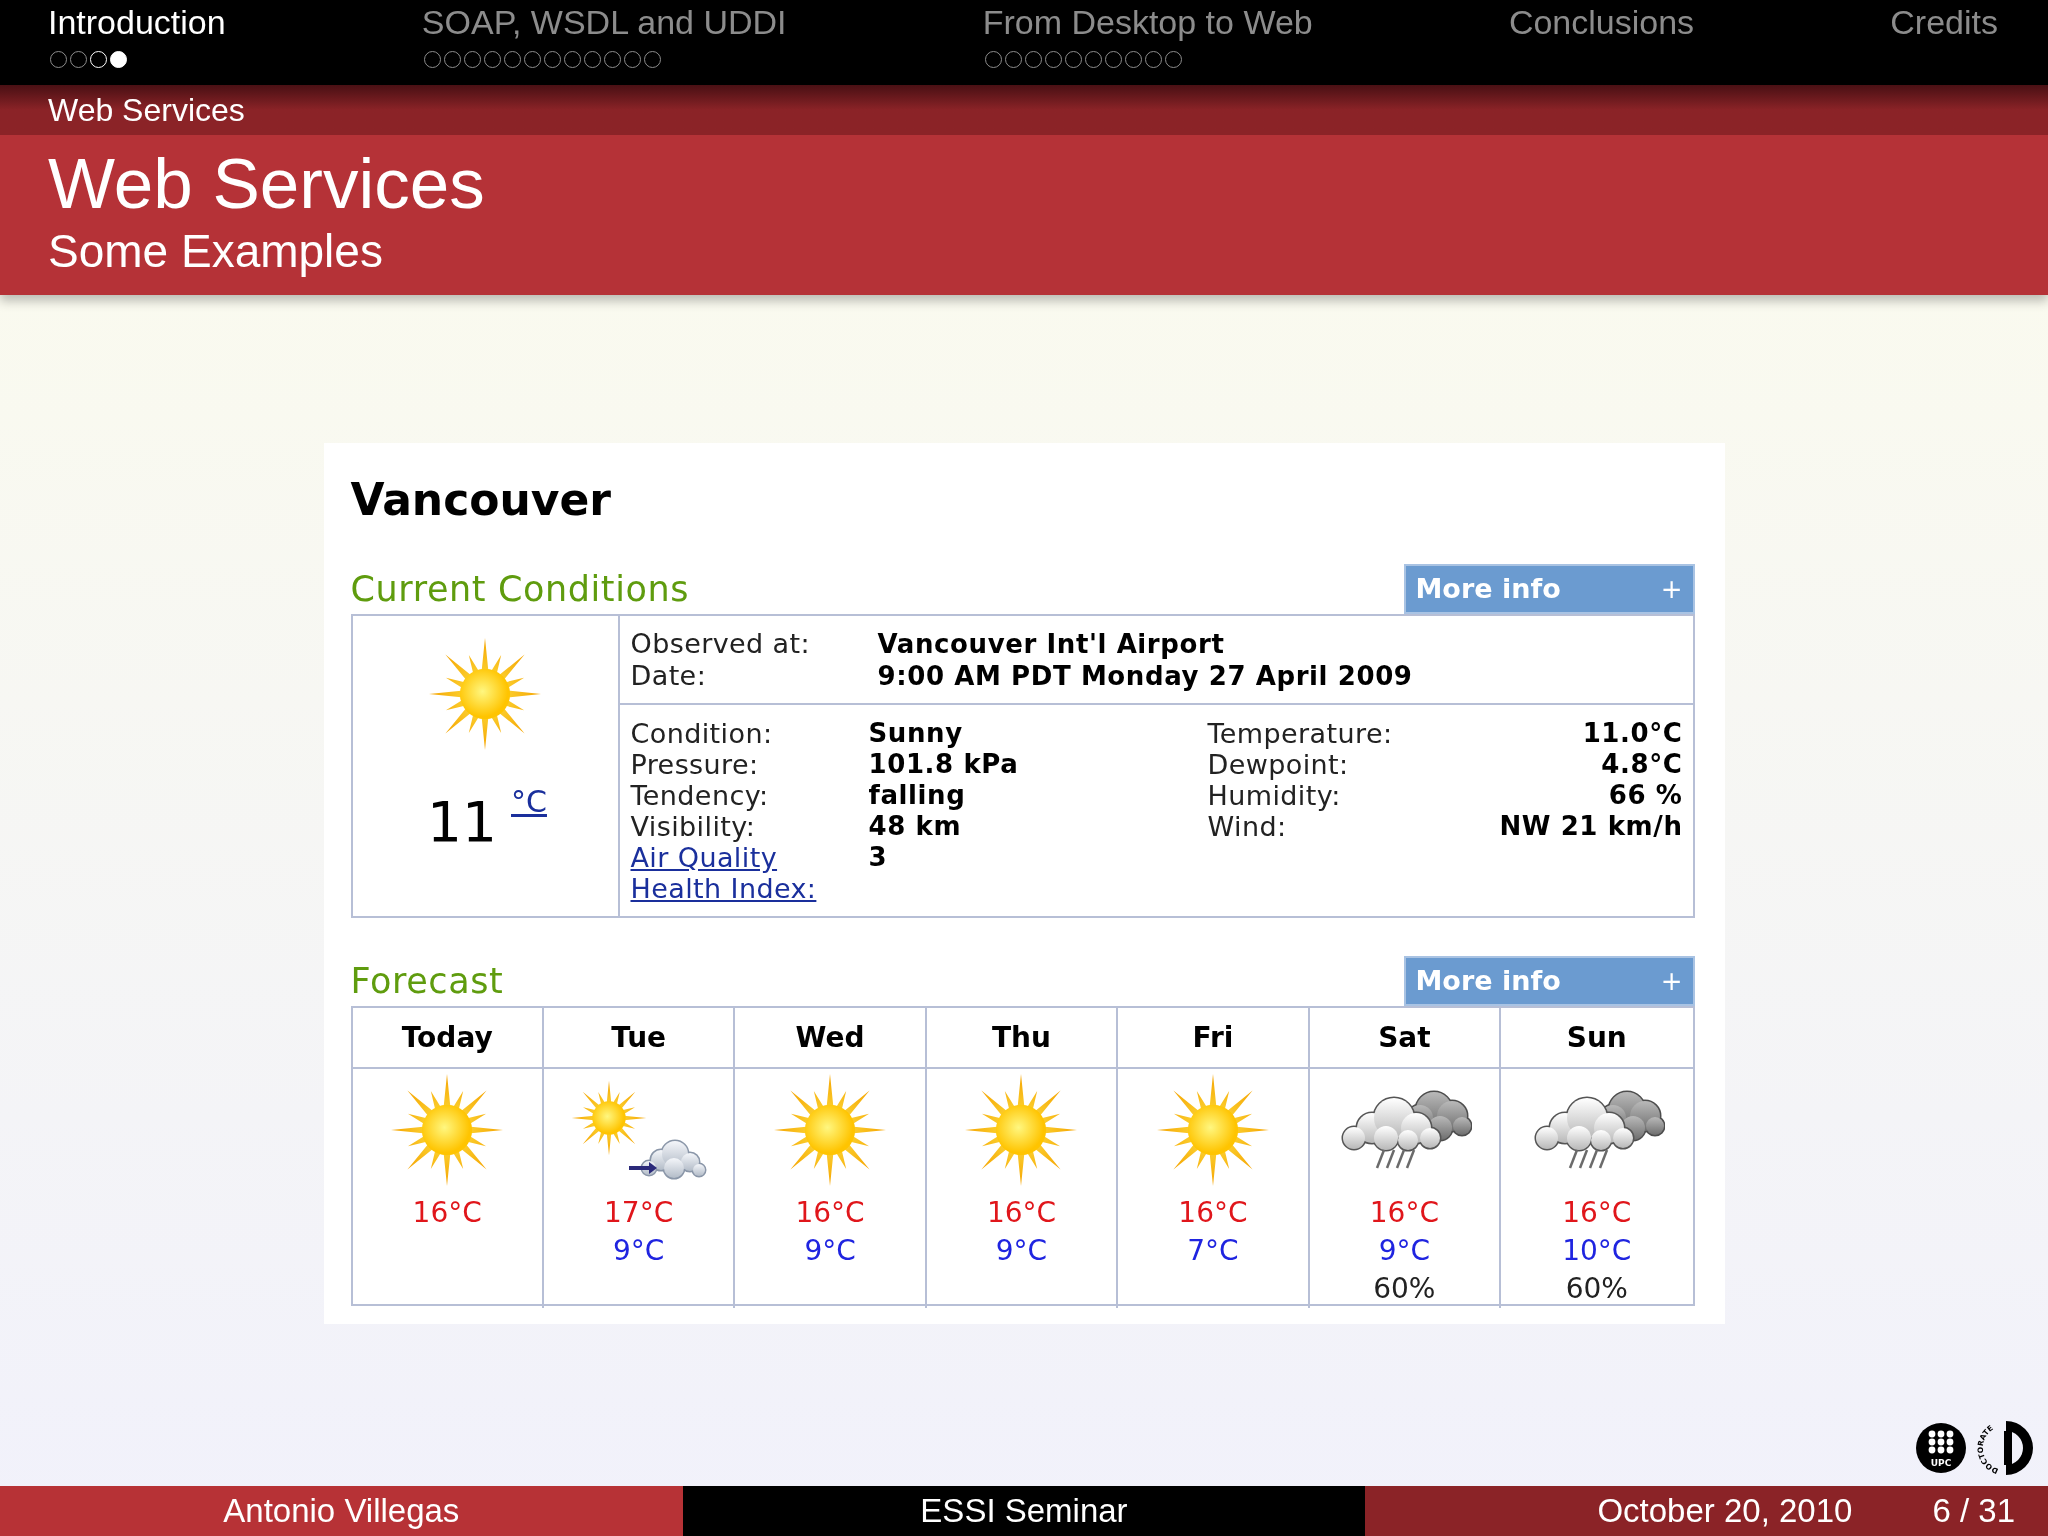  I want to click on forecast-day-header: Wed, so click(830, 1038).